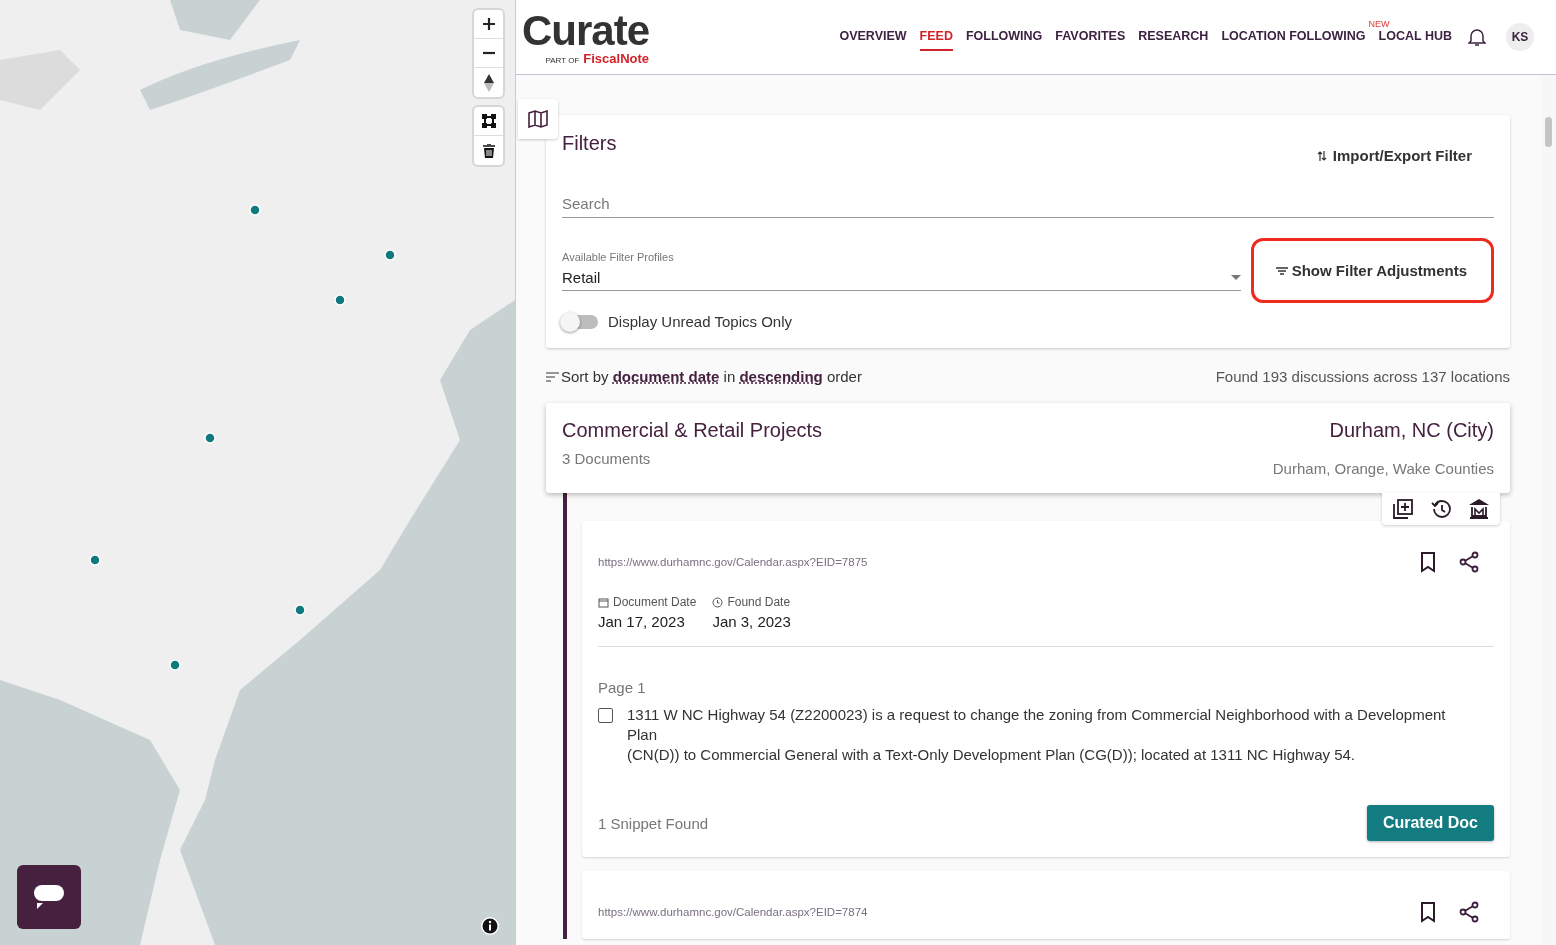 The image size is (1556, 945). I want to click on clock-icon, so click(718, 602).